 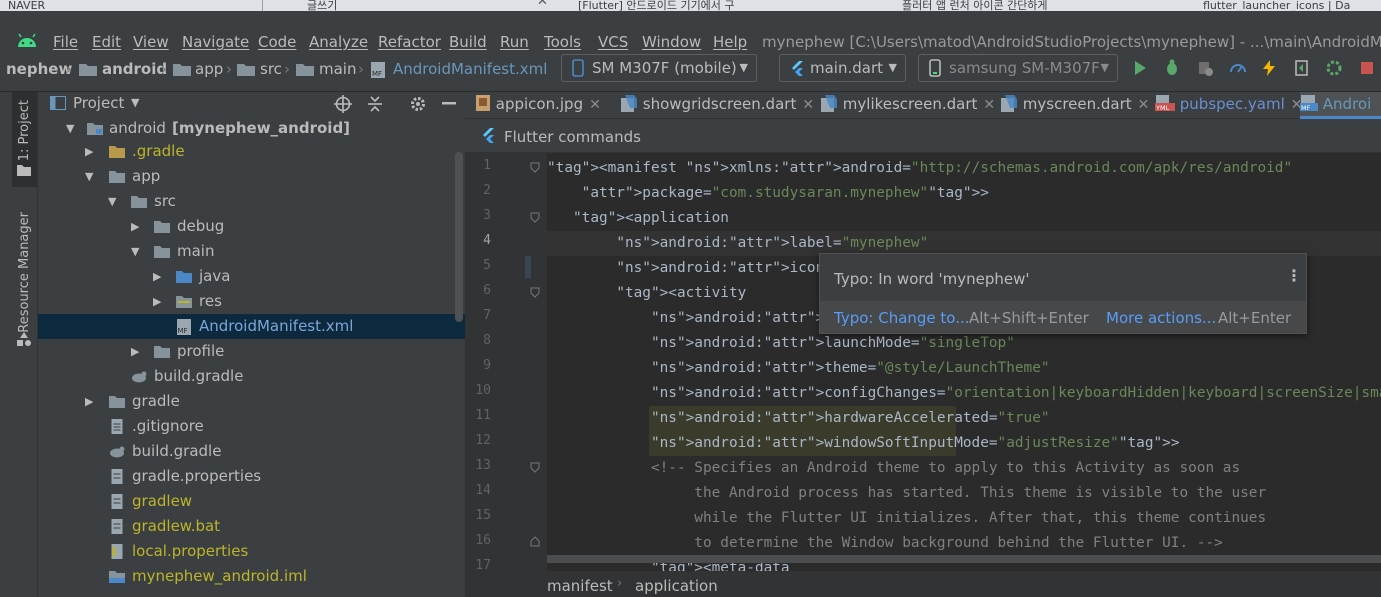 I want to click on tree-item-gradle-dir: ▶ .gradle, so click(x=251, y=151).